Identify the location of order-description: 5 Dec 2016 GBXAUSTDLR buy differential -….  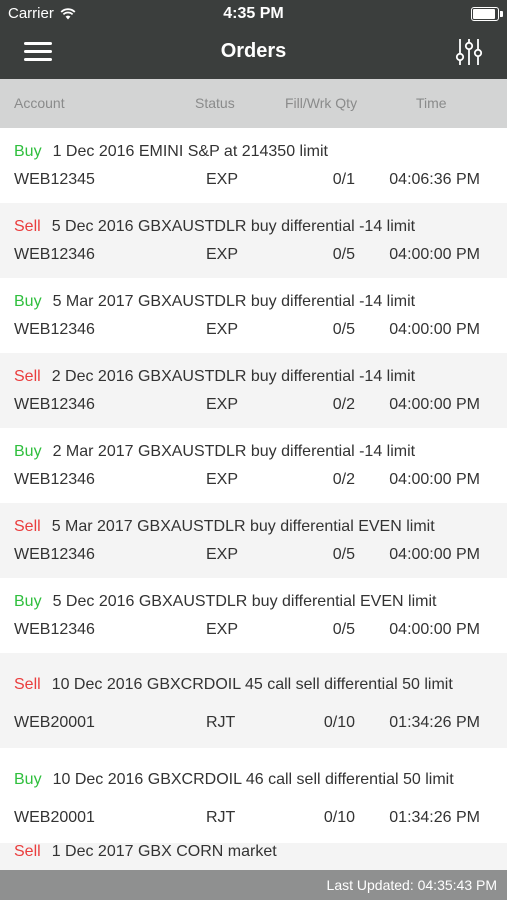
(233, 226).